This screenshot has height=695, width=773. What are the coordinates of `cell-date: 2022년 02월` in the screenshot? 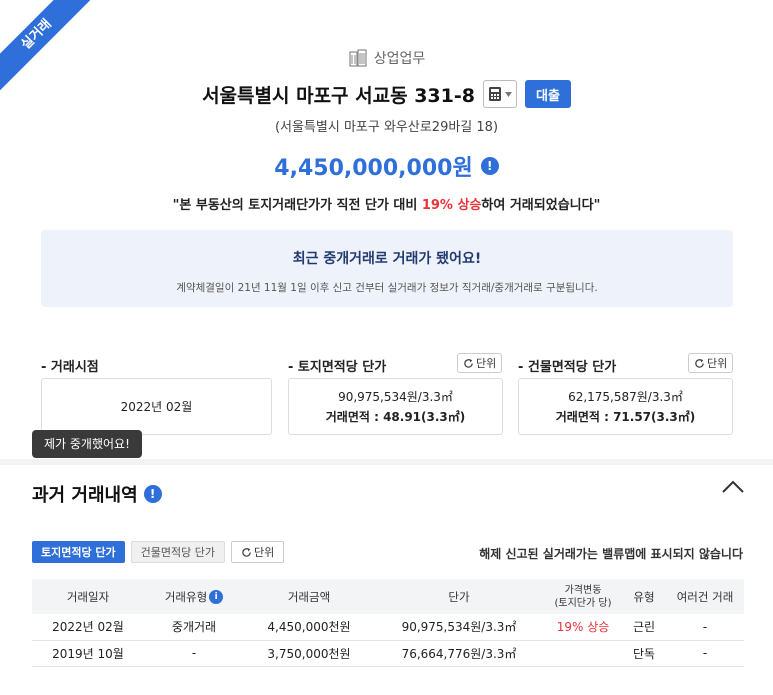 It's located at (88, 627).